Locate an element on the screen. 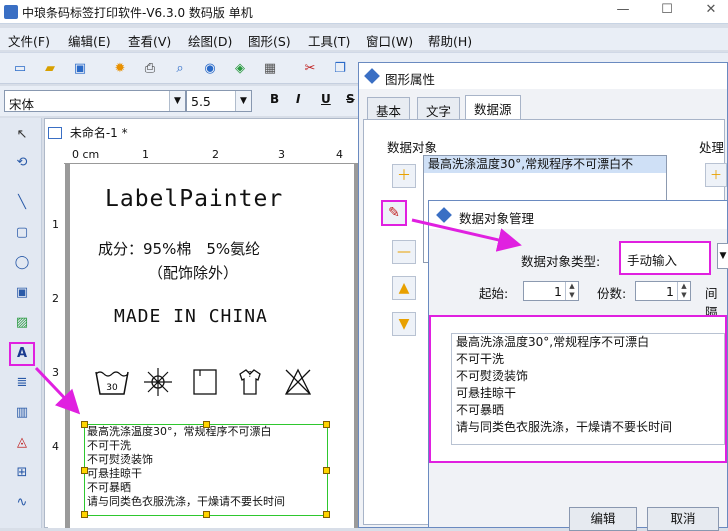  arrow-edit-button is located at coordinates (466, 235).